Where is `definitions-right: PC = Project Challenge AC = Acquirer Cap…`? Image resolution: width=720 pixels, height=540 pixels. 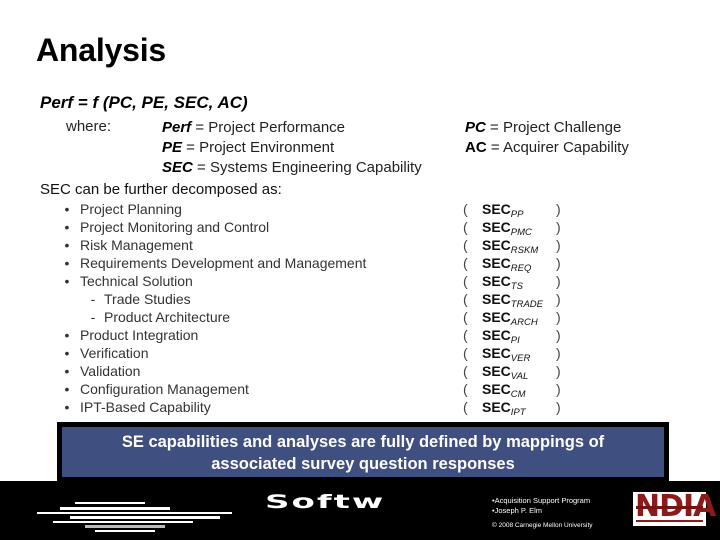
definitions-right: PC = Project Challenge AC = Acquirer Cap… is located at coordinates (547, 138).